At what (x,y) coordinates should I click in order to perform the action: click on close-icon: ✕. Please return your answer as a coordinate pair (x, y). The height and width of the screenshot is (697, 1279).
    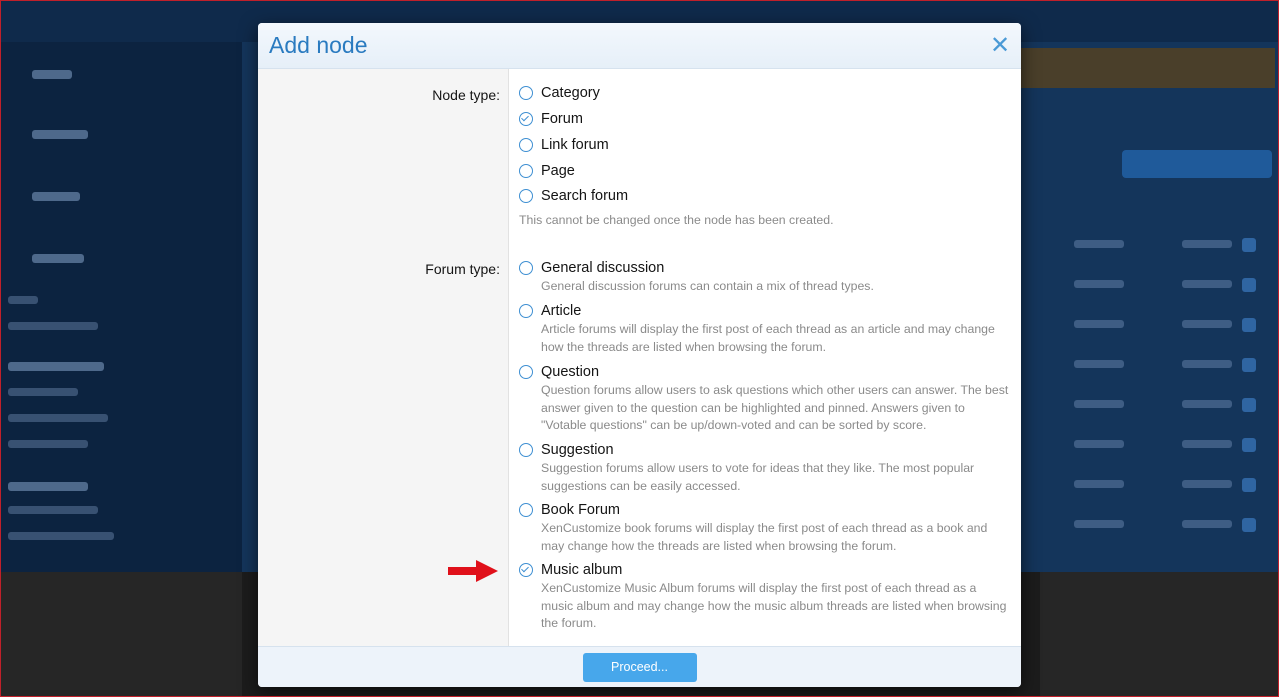
    Looking at the image, I should click on (1000, 45).